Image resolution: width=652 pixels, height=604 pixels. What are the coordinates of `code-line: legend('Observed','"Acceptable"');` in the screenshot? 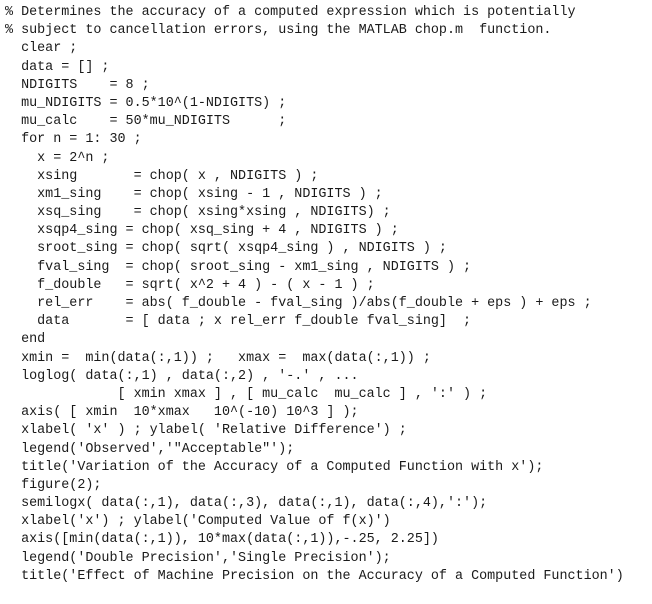 It's located at (150, 449).